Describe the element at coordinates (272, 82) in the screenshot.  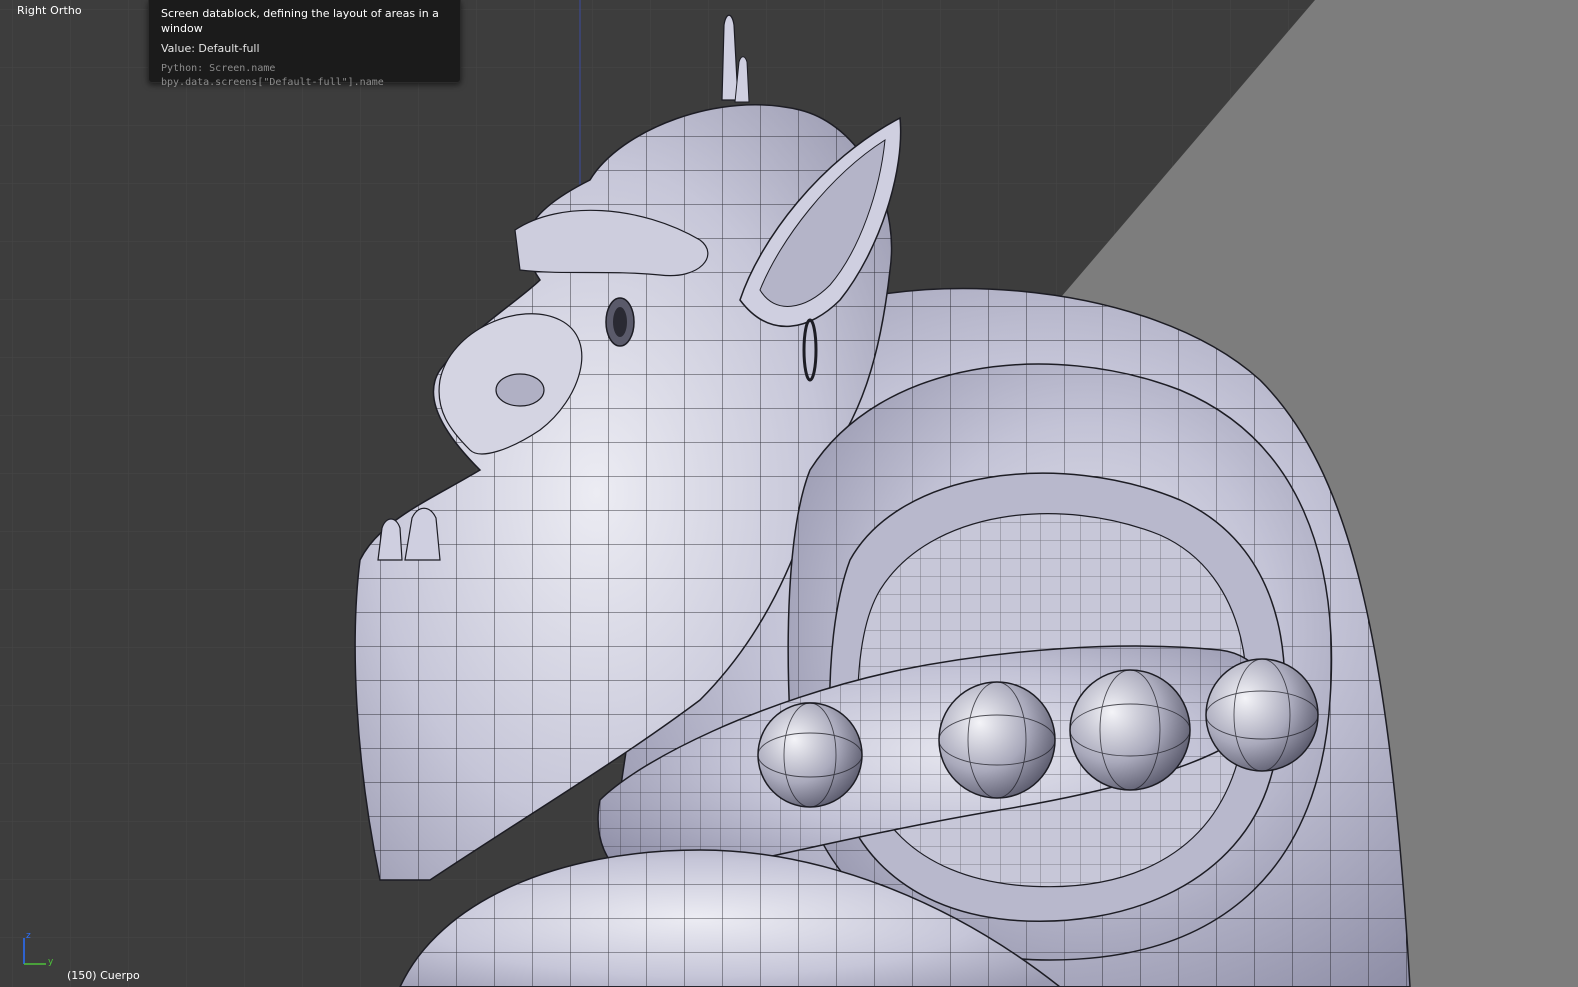
I see `tooltip-path: bpy.data.screens["Default-full"].name` at that location.